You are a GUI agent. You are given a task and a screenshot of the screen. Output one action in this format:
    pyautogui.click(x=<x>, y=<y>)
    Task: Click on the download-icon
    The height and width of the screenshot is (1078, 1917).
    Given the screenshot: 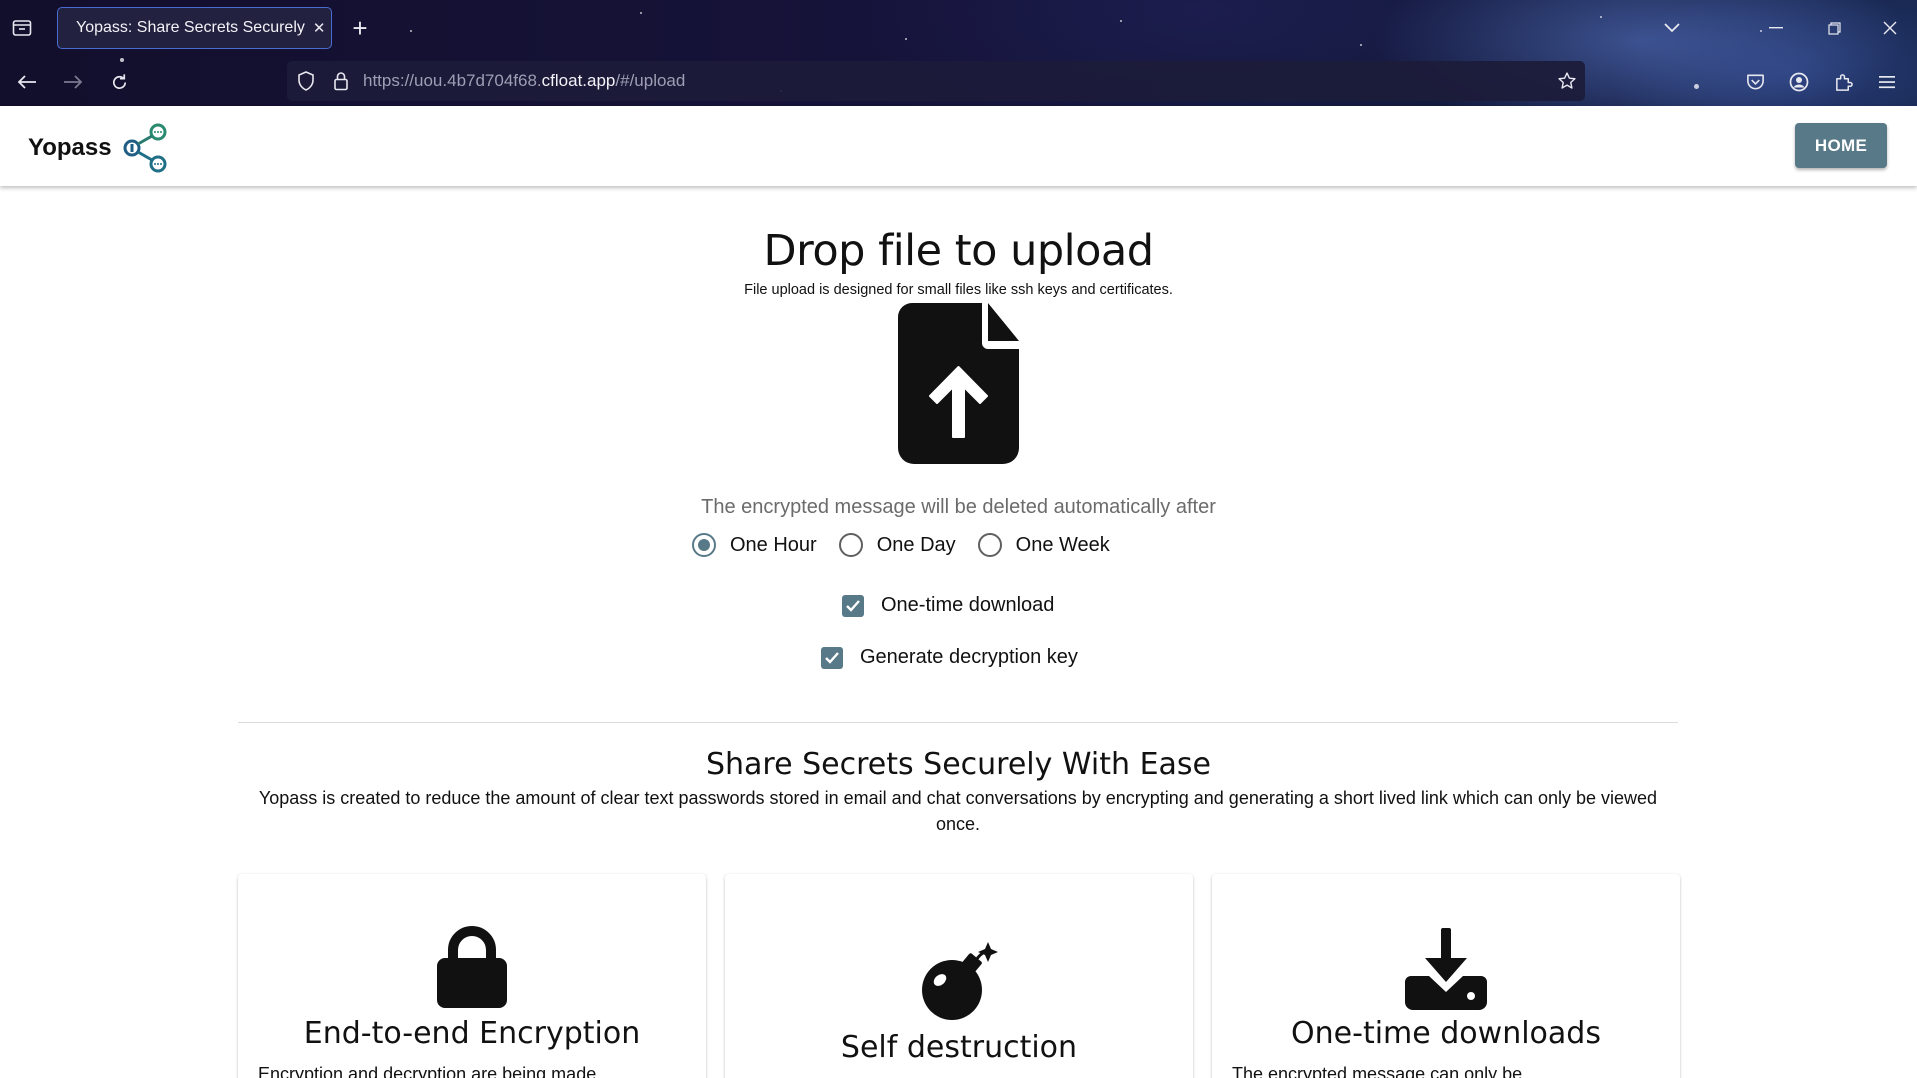 What is the action you would take?
    pyautogui.click(x=1446, y=969)
    